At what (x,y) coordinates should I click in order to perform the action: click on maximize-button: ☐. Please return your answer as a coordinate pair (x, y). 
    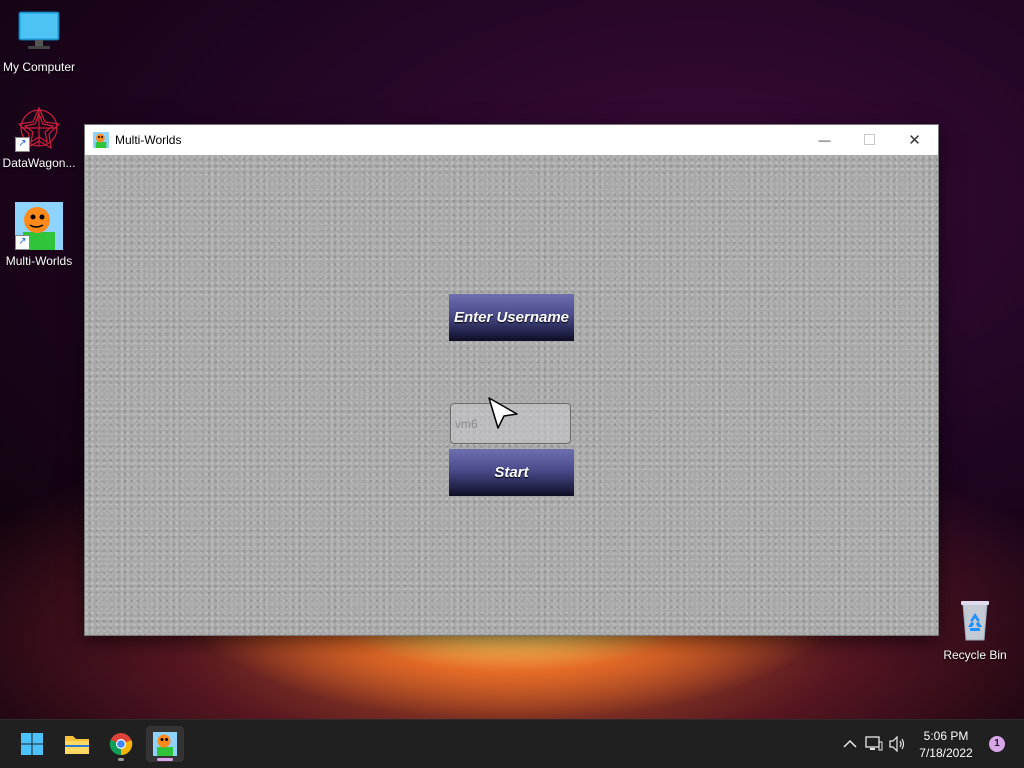
    Looking at the image, I should click on (869, 140).